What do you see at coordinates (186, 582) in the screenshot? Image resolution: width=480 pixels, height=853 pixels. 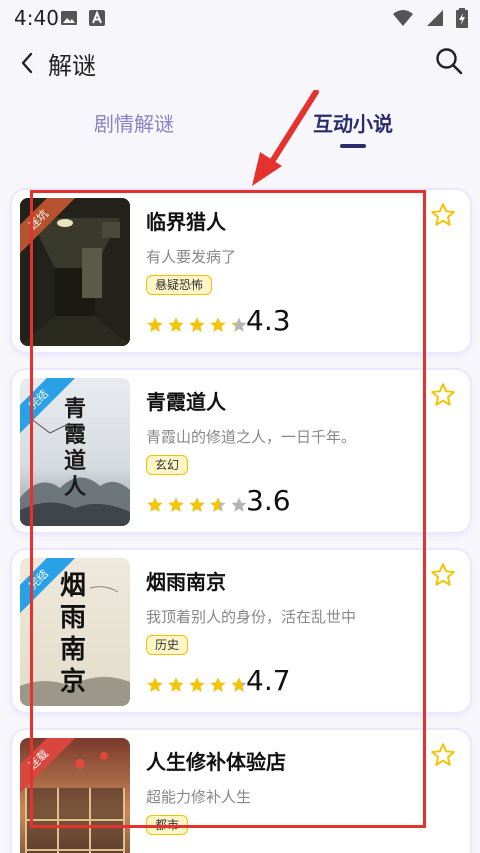 I see `book-title: 烟雨南京` at bounding box center [186, 582].